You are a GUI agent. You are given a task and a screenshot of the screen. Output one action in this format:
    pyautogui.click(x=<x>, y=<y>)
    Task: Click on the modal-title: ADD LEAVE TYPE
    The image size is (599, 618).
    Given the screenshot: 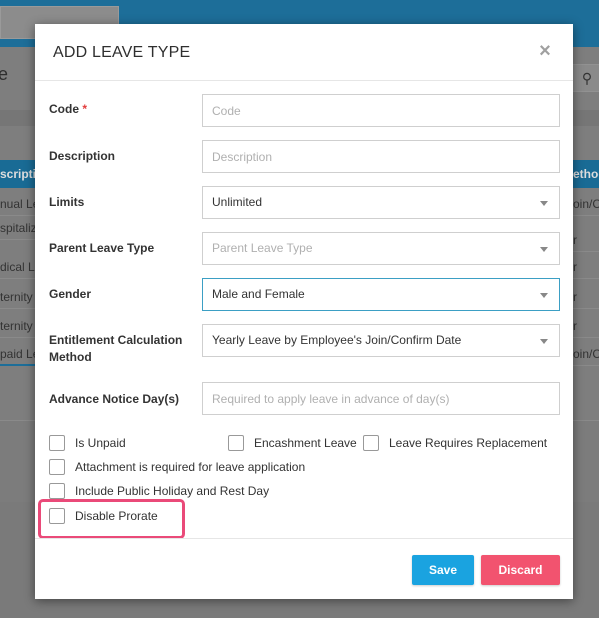 What is the action you would take?
    pyautogui.click(x=122, y=52)
    